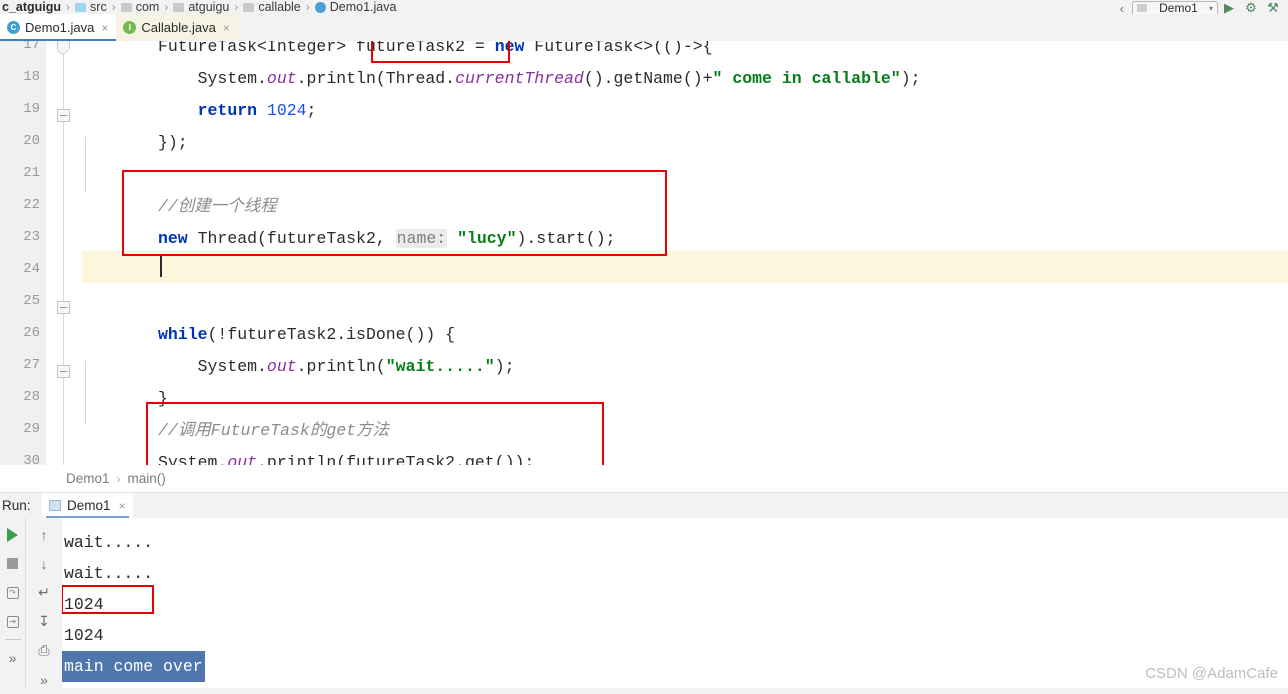  Describe the element at coordinates (644, 691) in the screenshot. I see `status-bar-strip` at that location.